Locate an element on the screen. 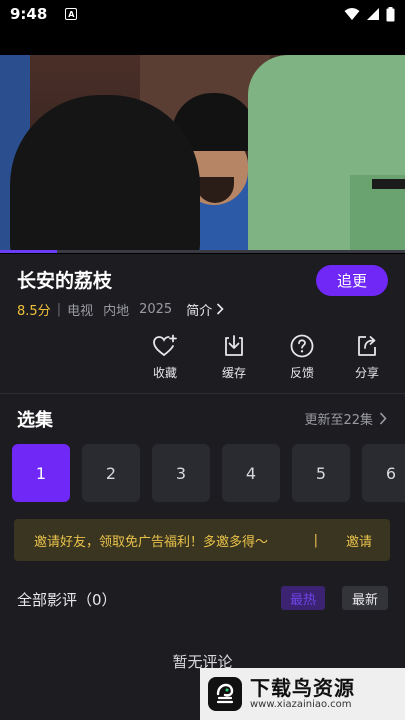 This screenshot has height=720, width=405. invite-banner: 邀请好友，领取免广告福利！多邀多得〜 | 邀请 is located at coordinates (202, 540).